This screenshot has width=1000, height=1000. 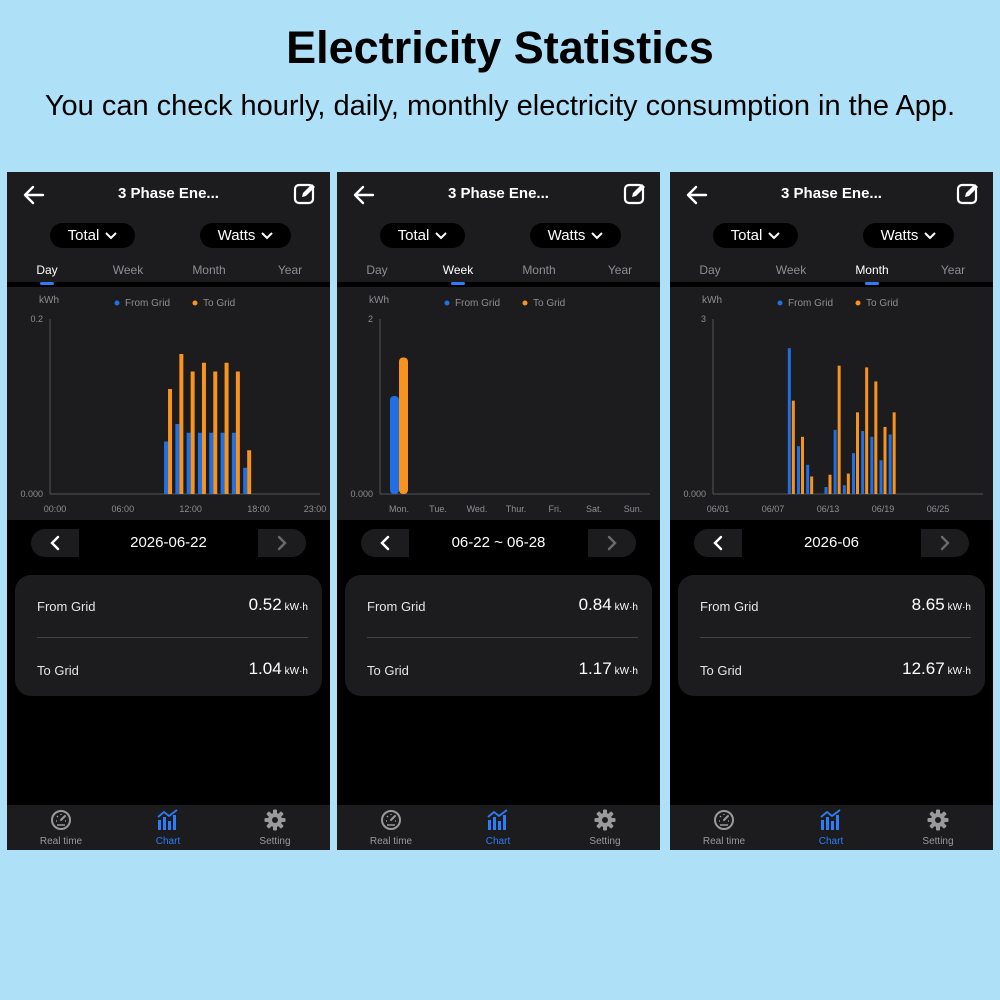 What do you see at coordinates (236, 235) in the screenshot?
I see `watts-dropdown-label: Watts` at bounding box center [236, 235].